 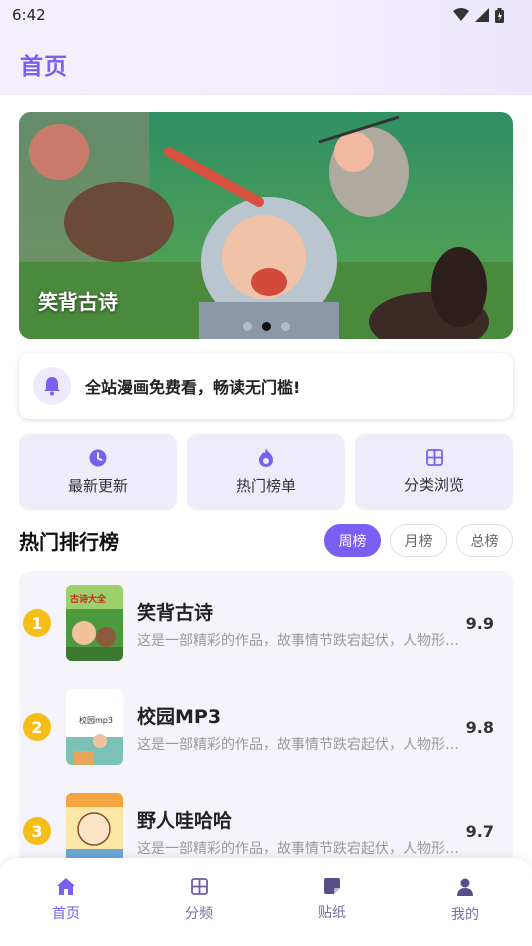 What do you see at coordinates (199, 900) in the screenshot?
I see `nav-category: 分频` at bounding box center [199, 900].